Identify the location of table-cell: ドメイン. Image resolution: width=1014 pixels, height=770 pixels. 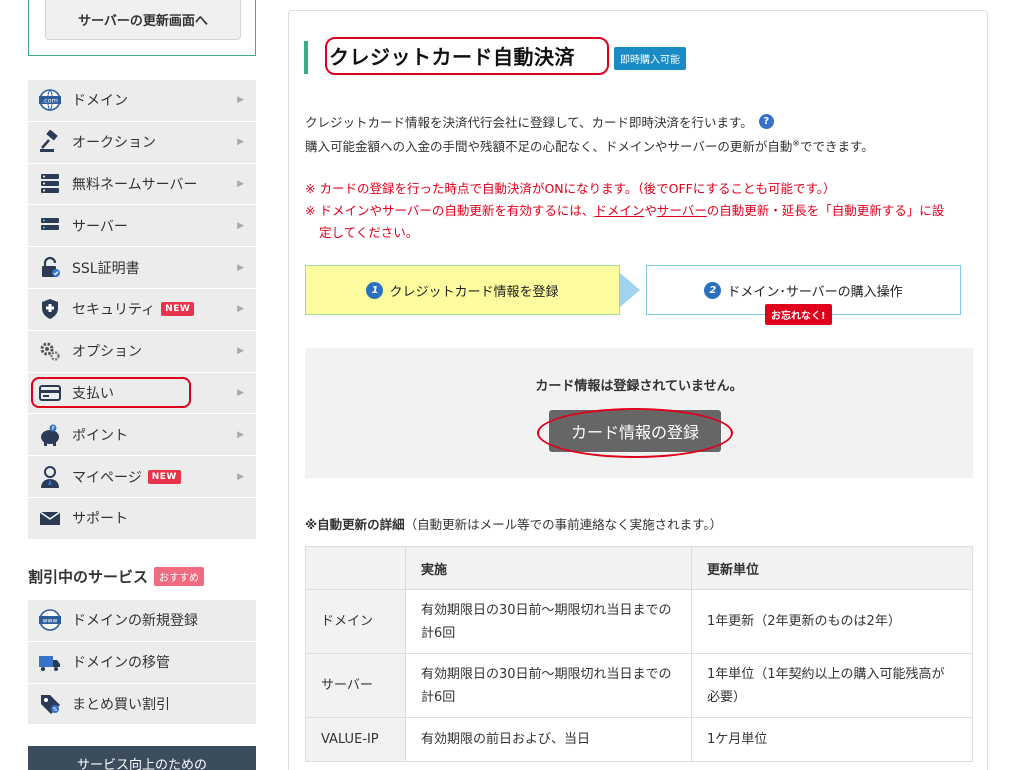
(355, 621).